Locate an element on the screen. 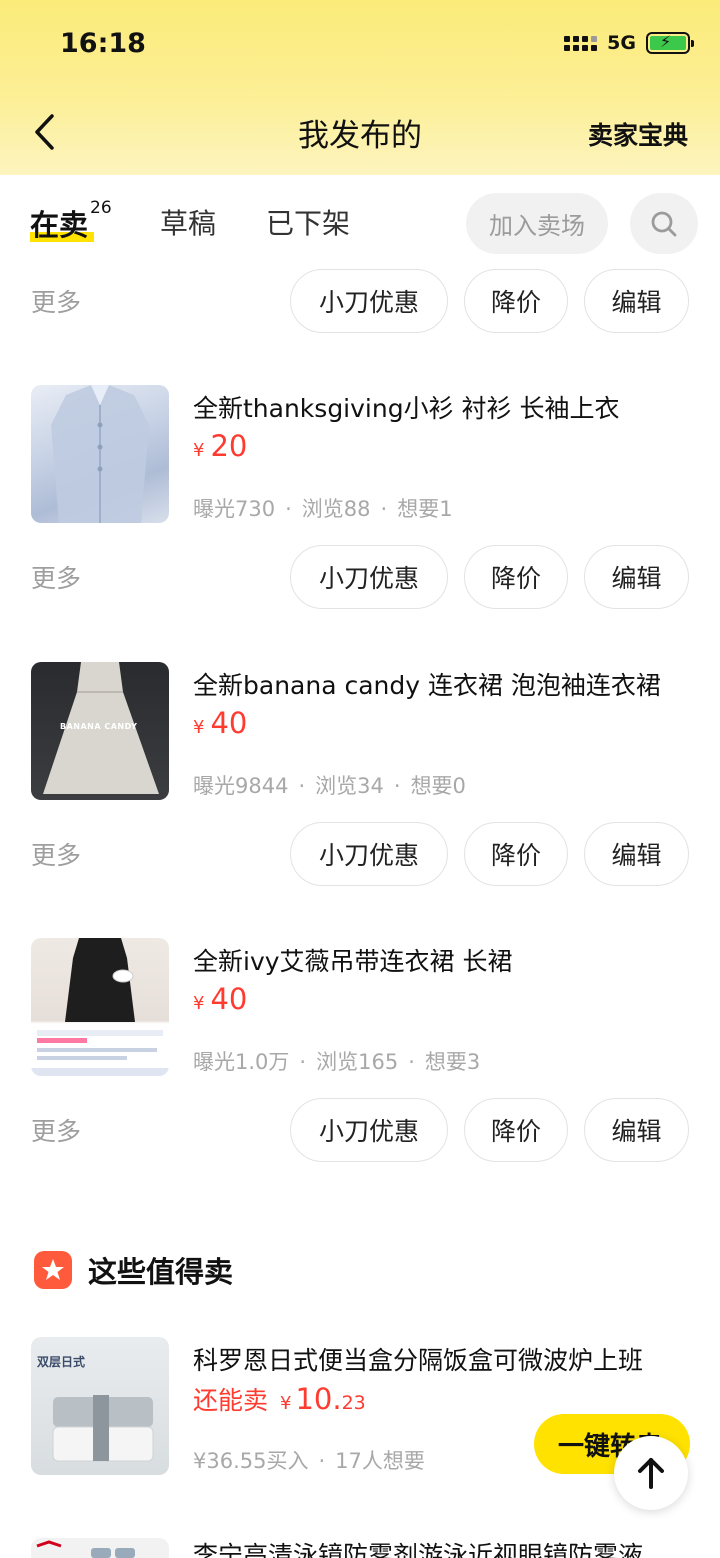 Image resolution: width=720 pixels, height=1558 pixels. search-icon is located at coordinates (664, 223).